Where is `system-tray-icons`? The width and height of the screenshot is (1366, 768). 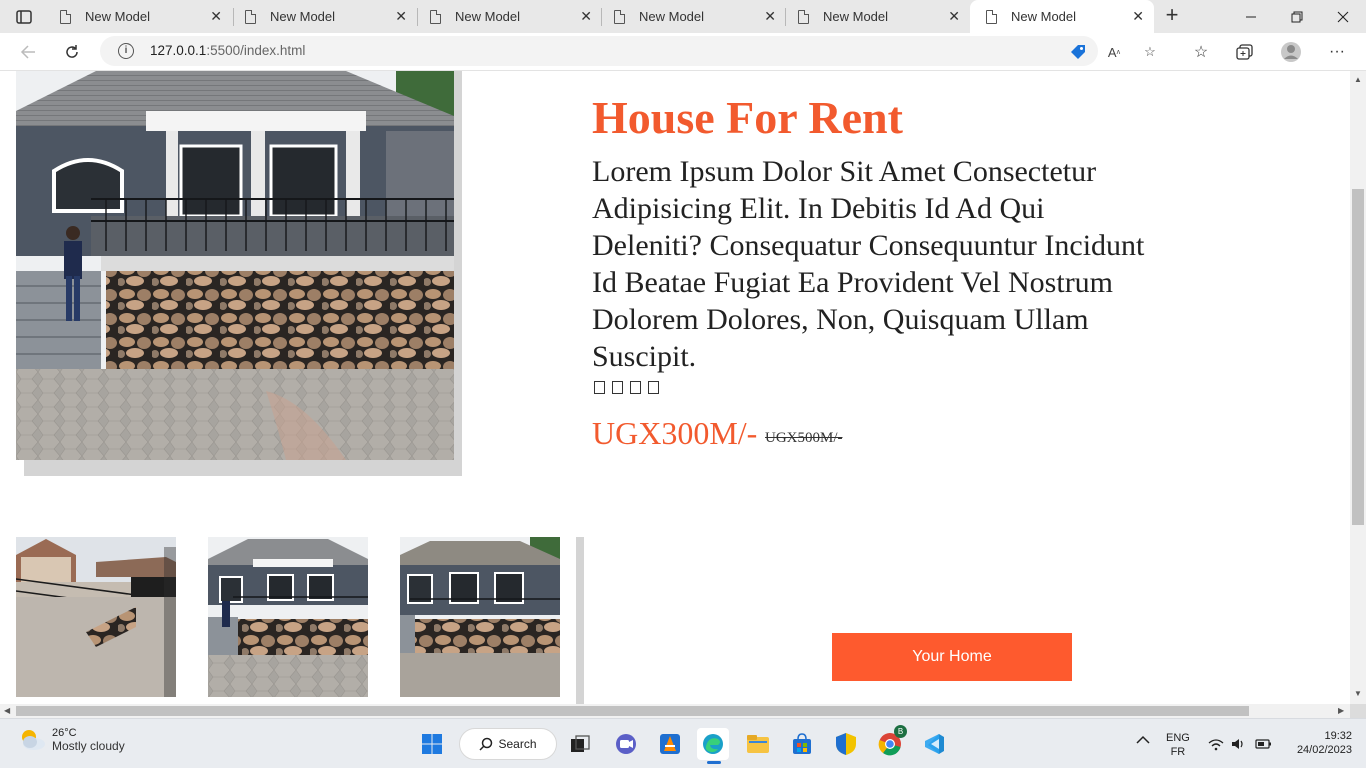
system-tray-icons is located at coordinates (1239, 745).